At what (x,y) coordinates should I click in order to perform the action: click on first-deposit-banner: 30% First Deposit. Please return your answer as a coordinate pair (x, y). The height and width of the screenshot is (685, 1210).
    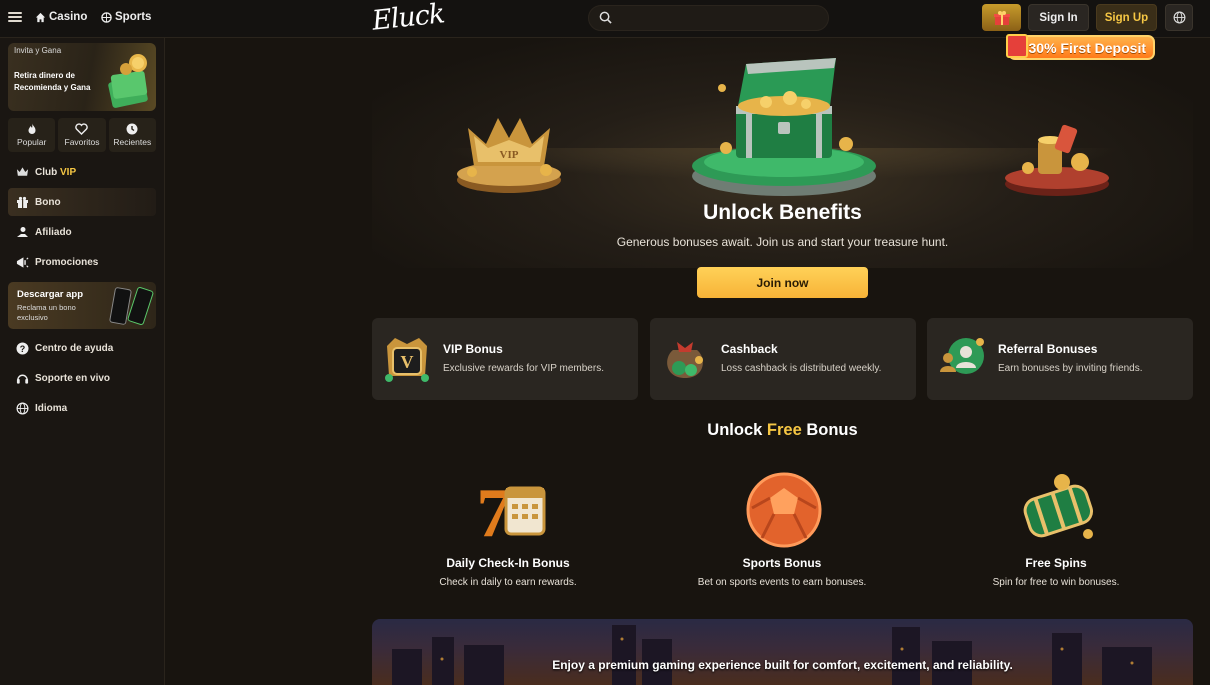
    Looking at the image, I should click on (1080, 47).